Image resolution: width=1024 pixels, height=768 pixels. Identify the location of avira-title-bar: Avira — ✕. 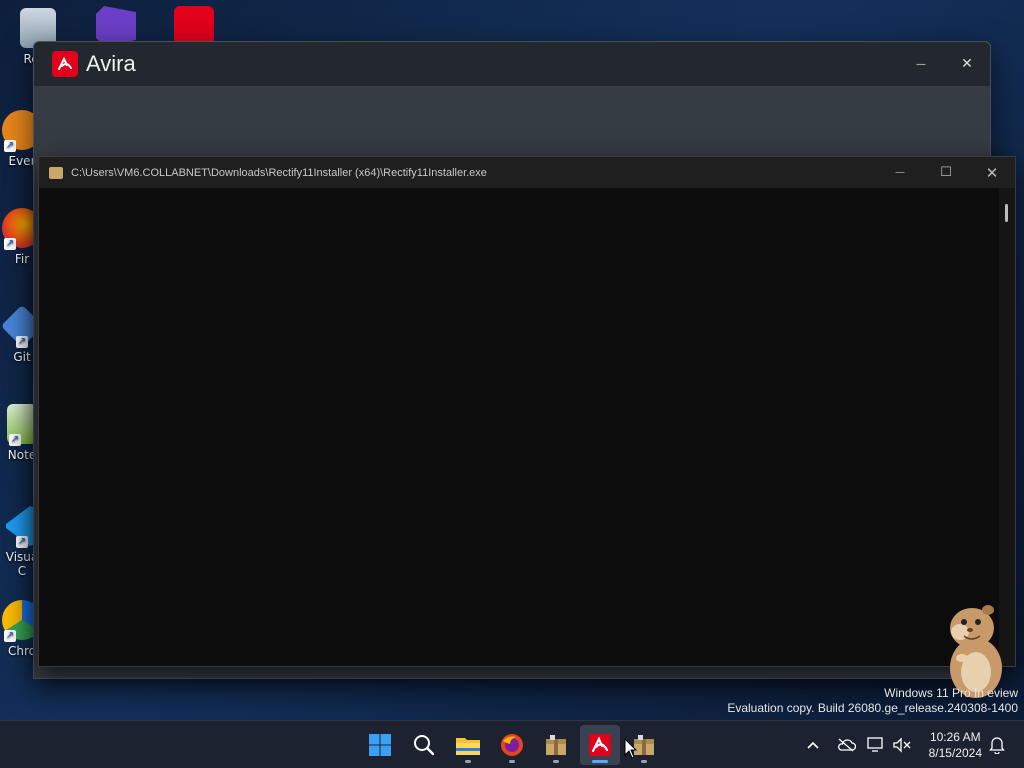
(512, 64).